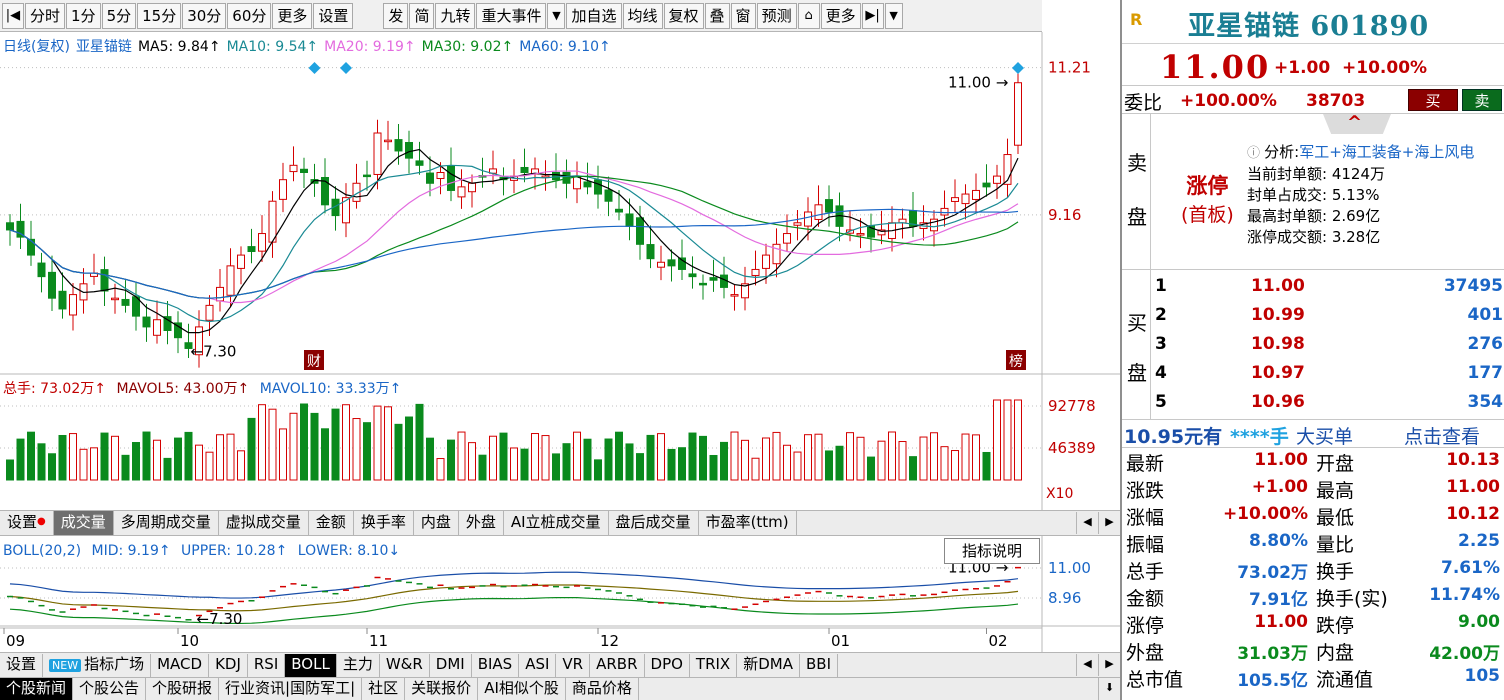 This screenshot has width=1504, height=700. I want to click on big-order-bar: 10.95元有 ****手 大买单 点击查看, so click(1313, 434).